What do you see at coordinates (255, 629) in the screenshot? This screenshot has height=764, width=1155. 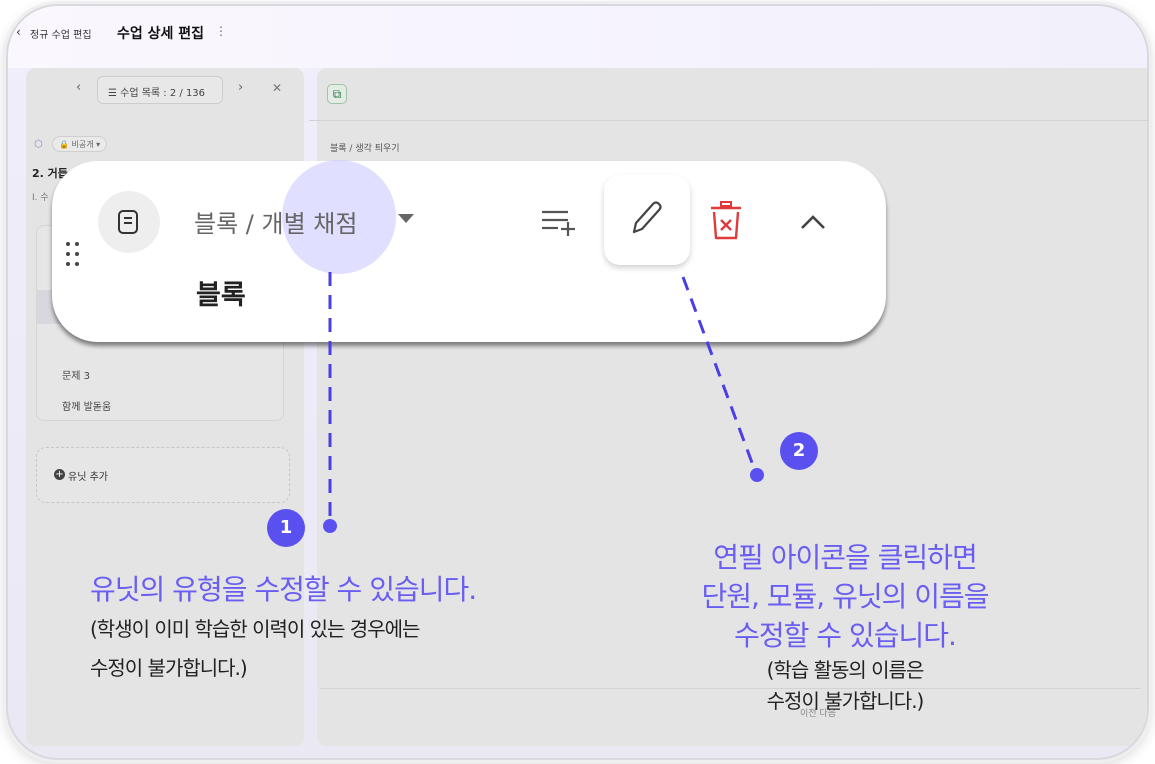 I see `caption-1-sub: (학생이 이미 학습한 이력이 있는 경우에는` at bounding box center [255, 629].